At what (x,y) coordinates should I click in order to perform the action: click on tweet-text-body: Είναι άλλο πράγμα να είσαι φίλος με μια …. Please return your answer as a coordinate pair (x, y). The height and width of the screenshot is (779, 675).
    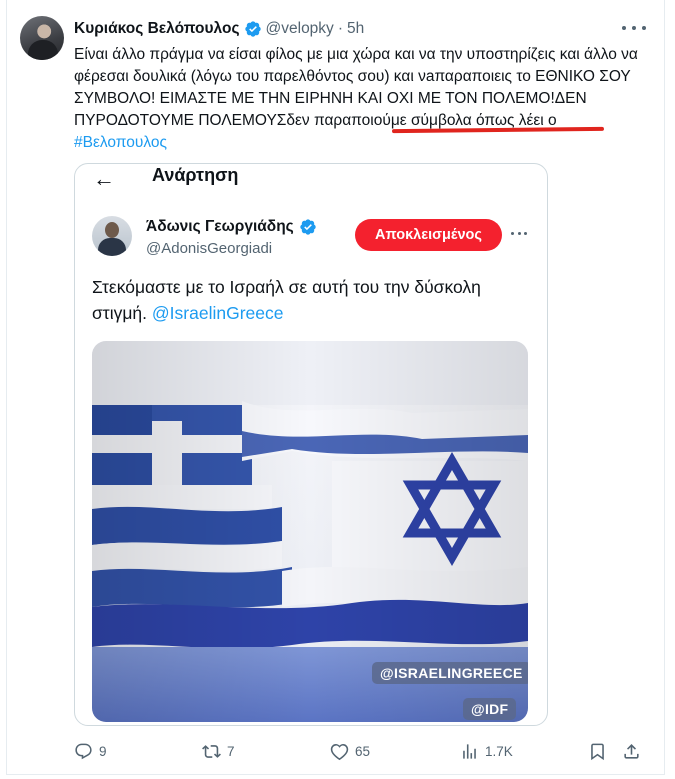
    Looking at the image, I should click on (356, 87).